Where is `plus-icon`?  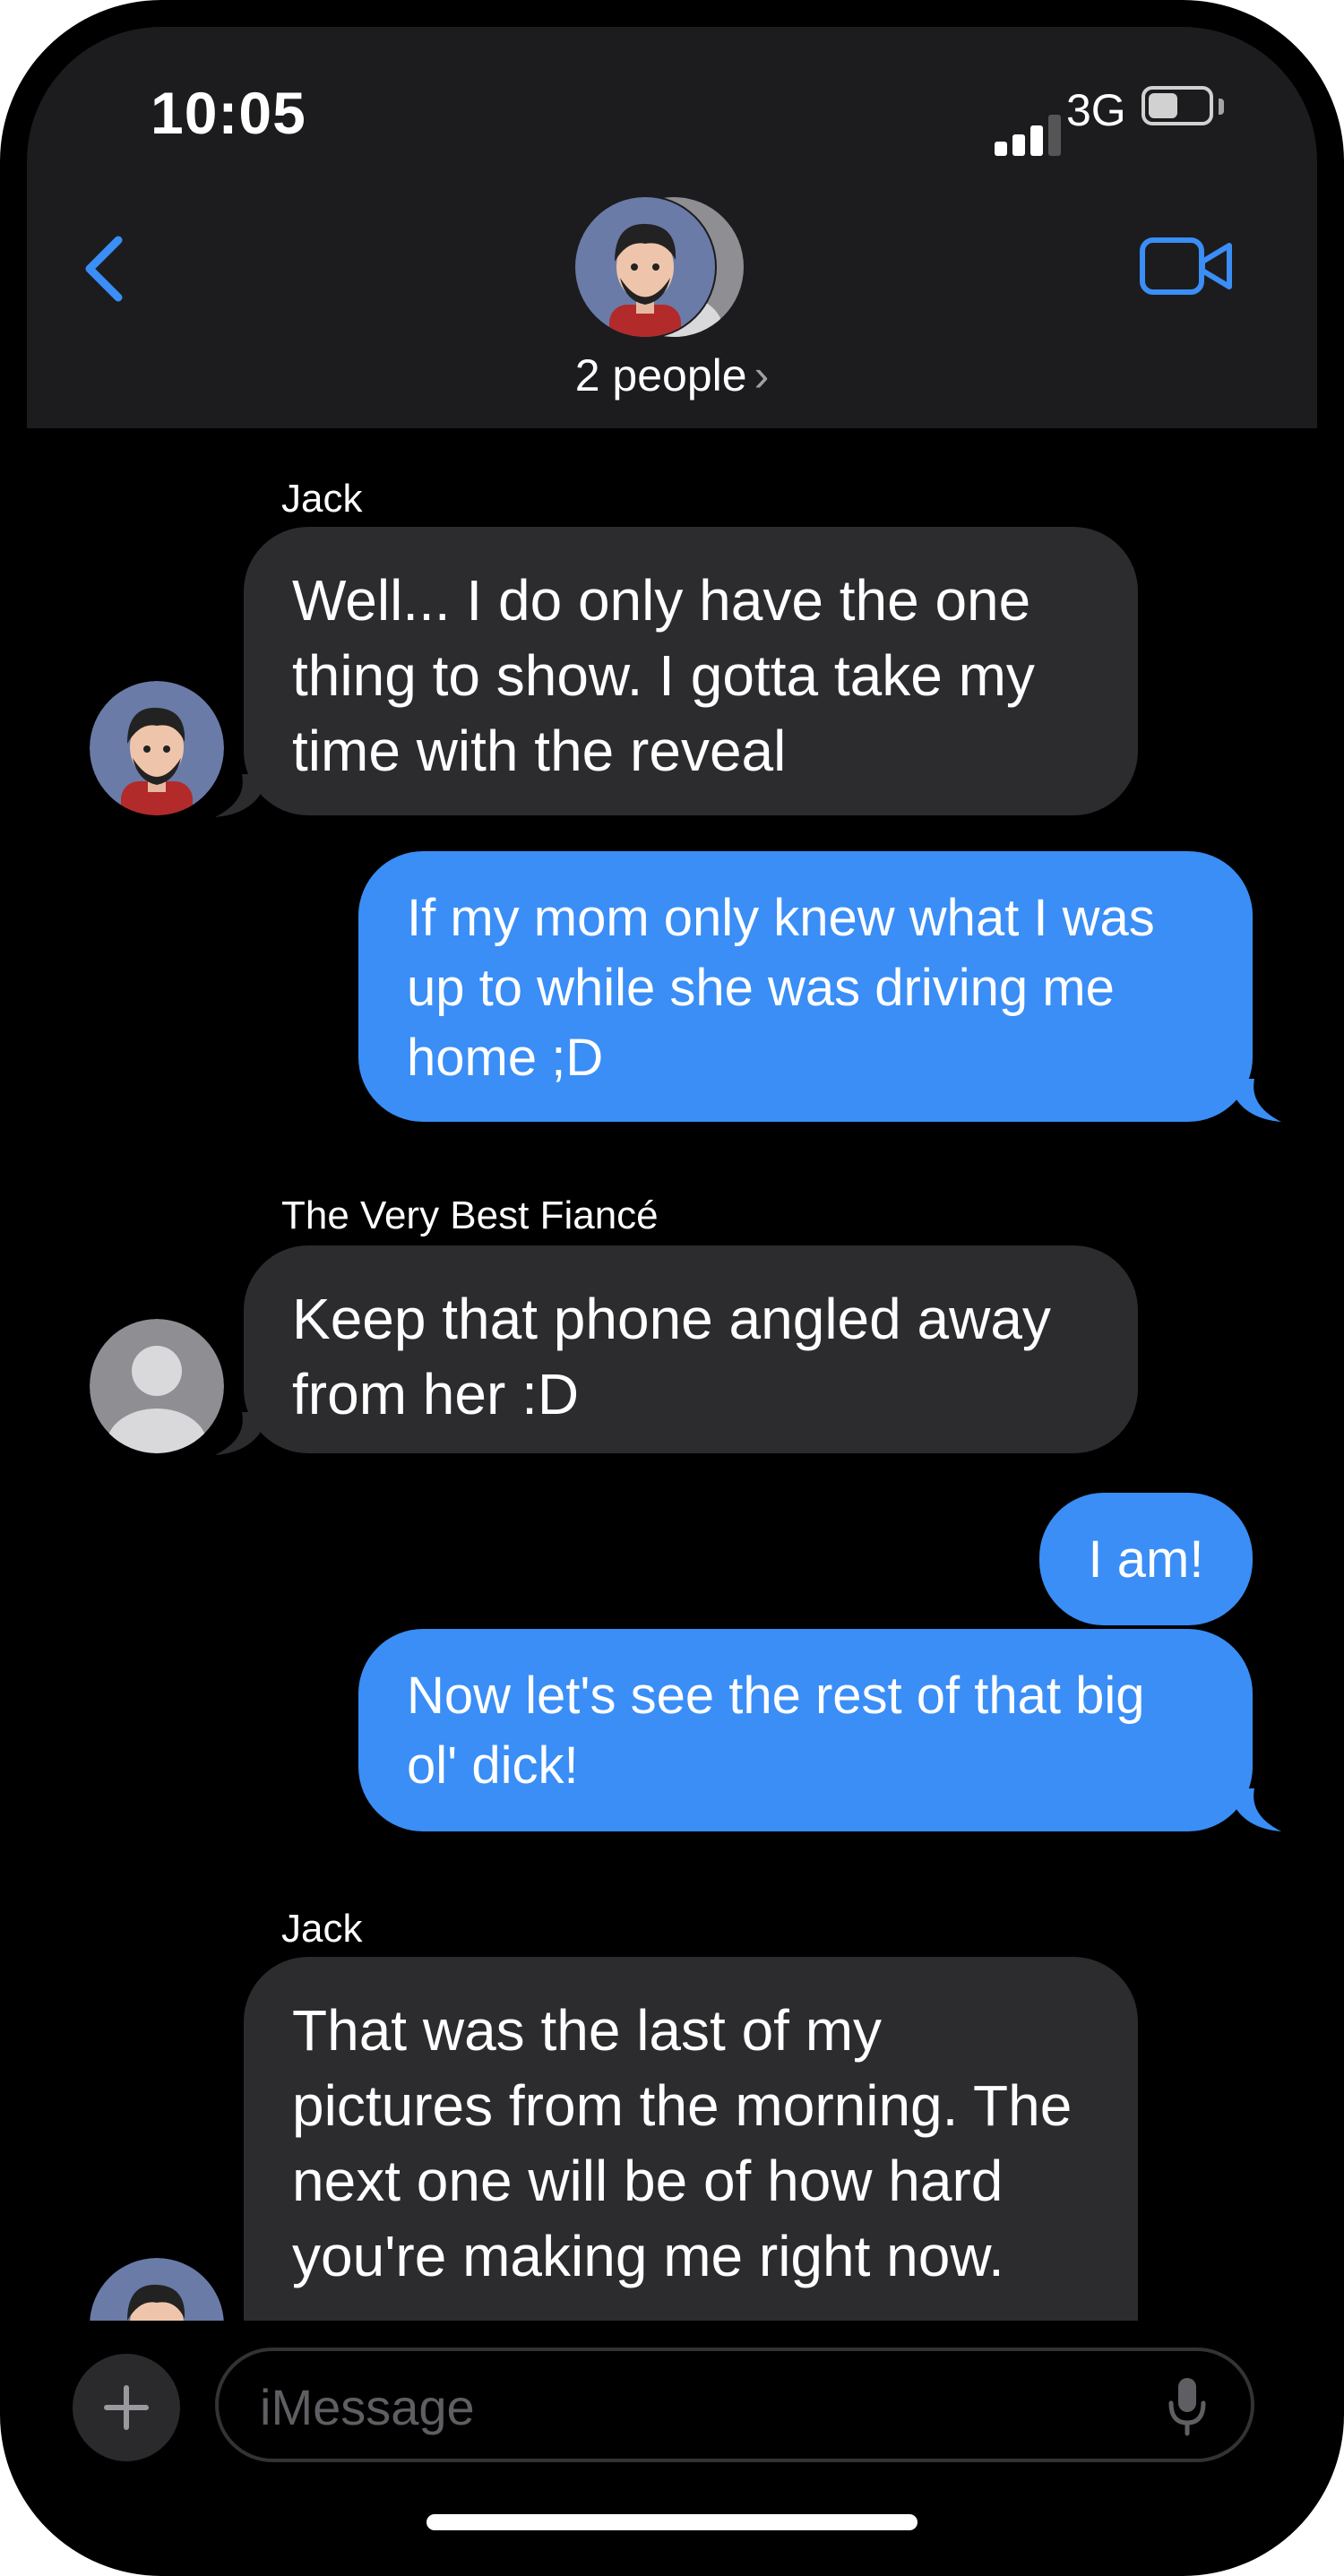 plus-icon is located at coordinates (127, 2407).